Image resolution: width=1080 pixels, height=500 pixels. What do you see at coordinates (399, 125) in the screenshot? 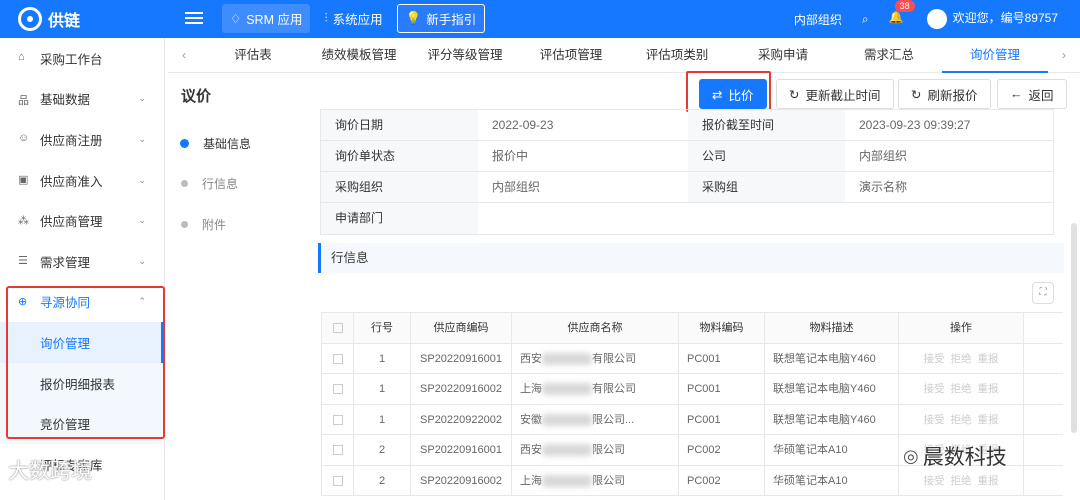
I see `info-label: 询价日期` at bounding box center [399, 125].